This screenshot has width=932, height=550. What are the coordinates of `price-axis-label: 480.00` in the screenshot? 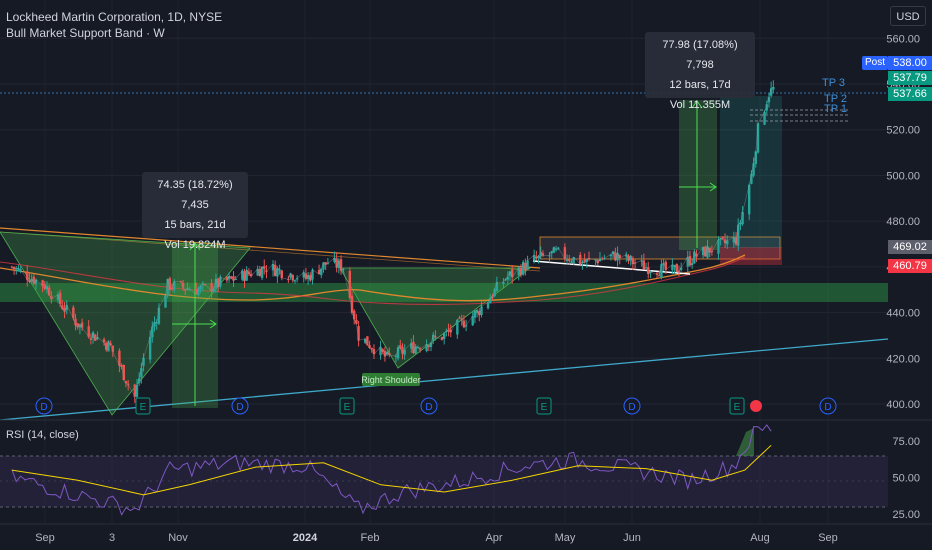 It's located at (903, 222).